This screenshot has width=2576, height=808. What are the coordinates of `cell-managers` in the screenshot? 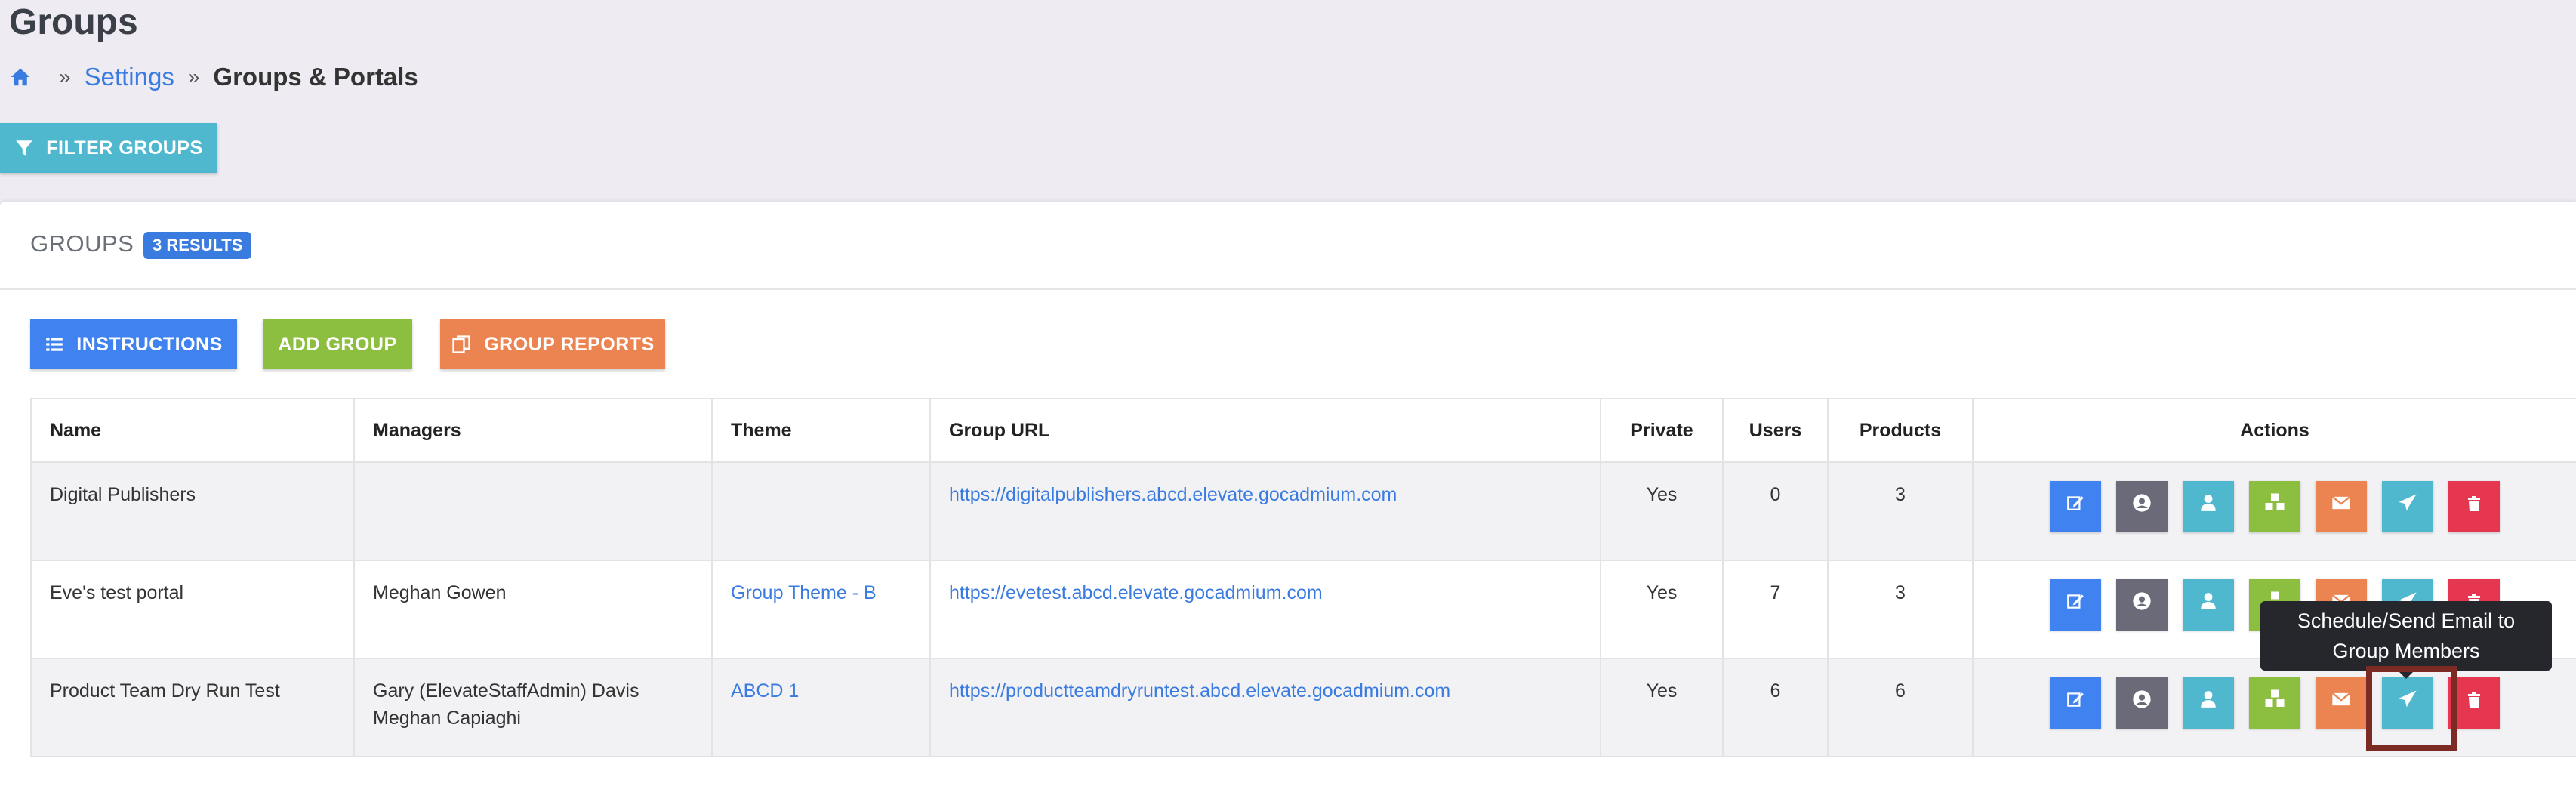 It's located at (533, 511).